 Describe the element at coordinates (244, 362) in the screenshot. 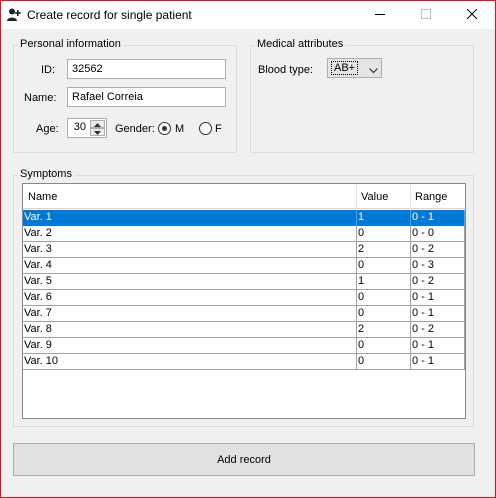

I see `table-row: Var. 10 0 0 - 1` at that location.